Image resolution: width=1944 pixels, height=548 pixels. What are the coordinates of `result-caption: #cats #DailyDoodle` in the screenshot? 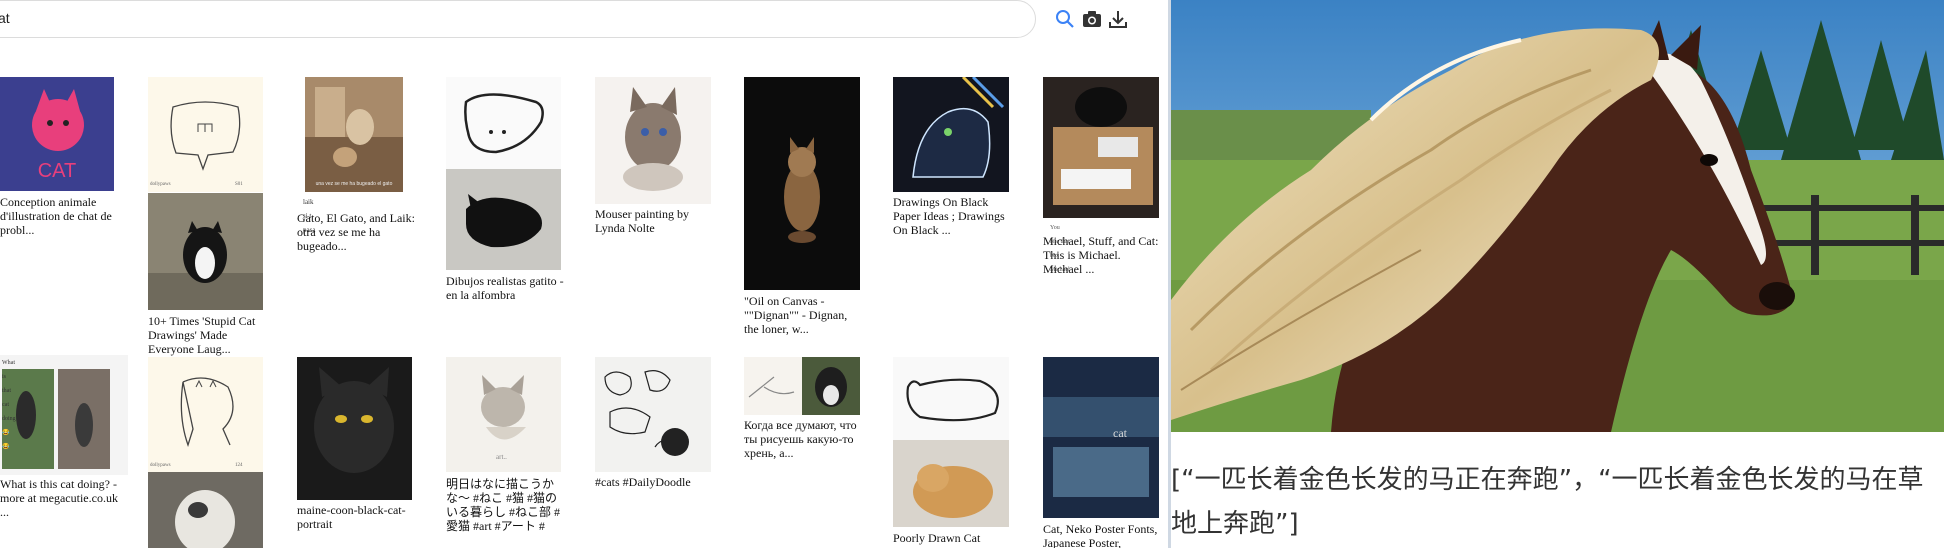 It's located at (643, 482).